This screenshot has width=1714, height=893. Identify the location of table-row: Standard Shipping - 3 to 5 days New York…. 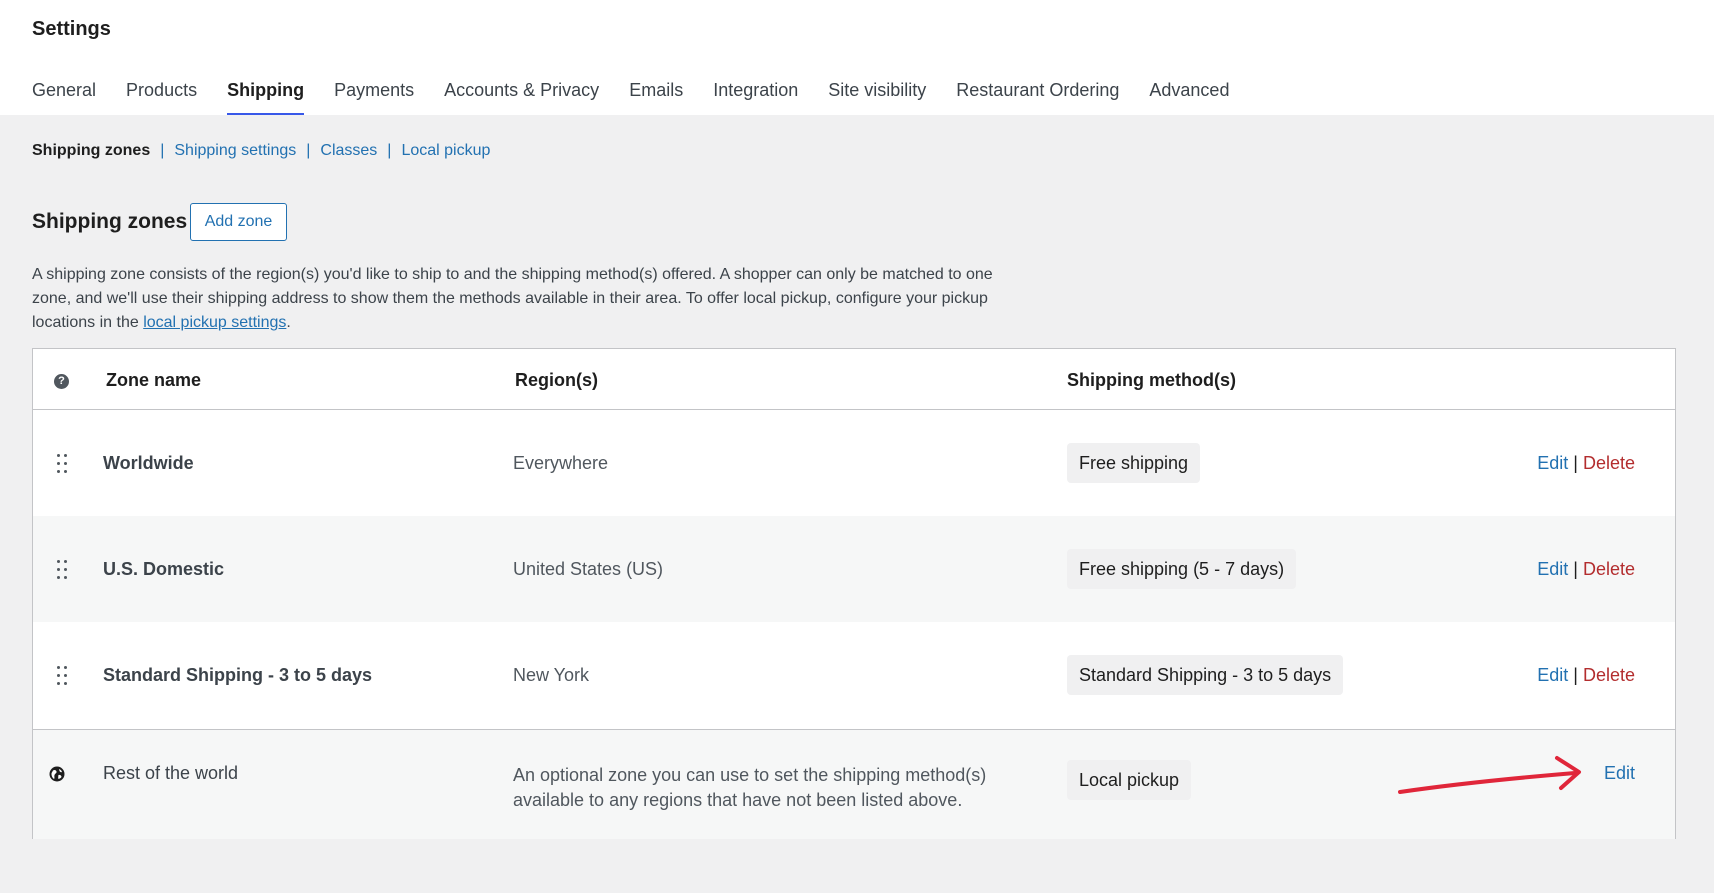
(854, 675).